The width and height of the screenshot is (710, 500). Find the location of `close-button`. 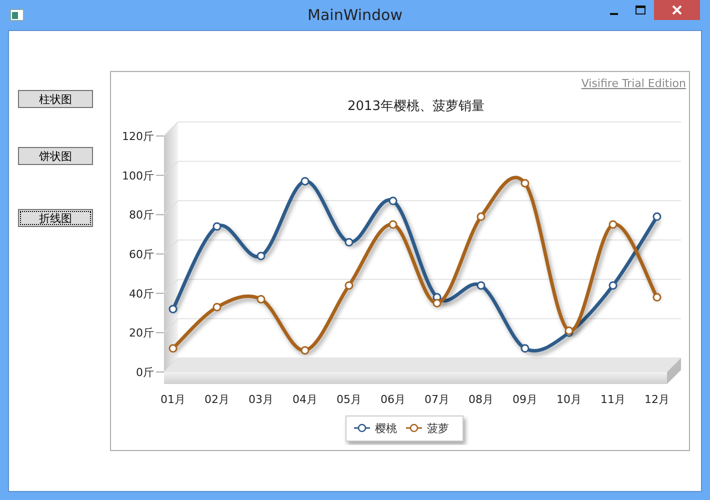

close-button is located at coordinates (677, 10).